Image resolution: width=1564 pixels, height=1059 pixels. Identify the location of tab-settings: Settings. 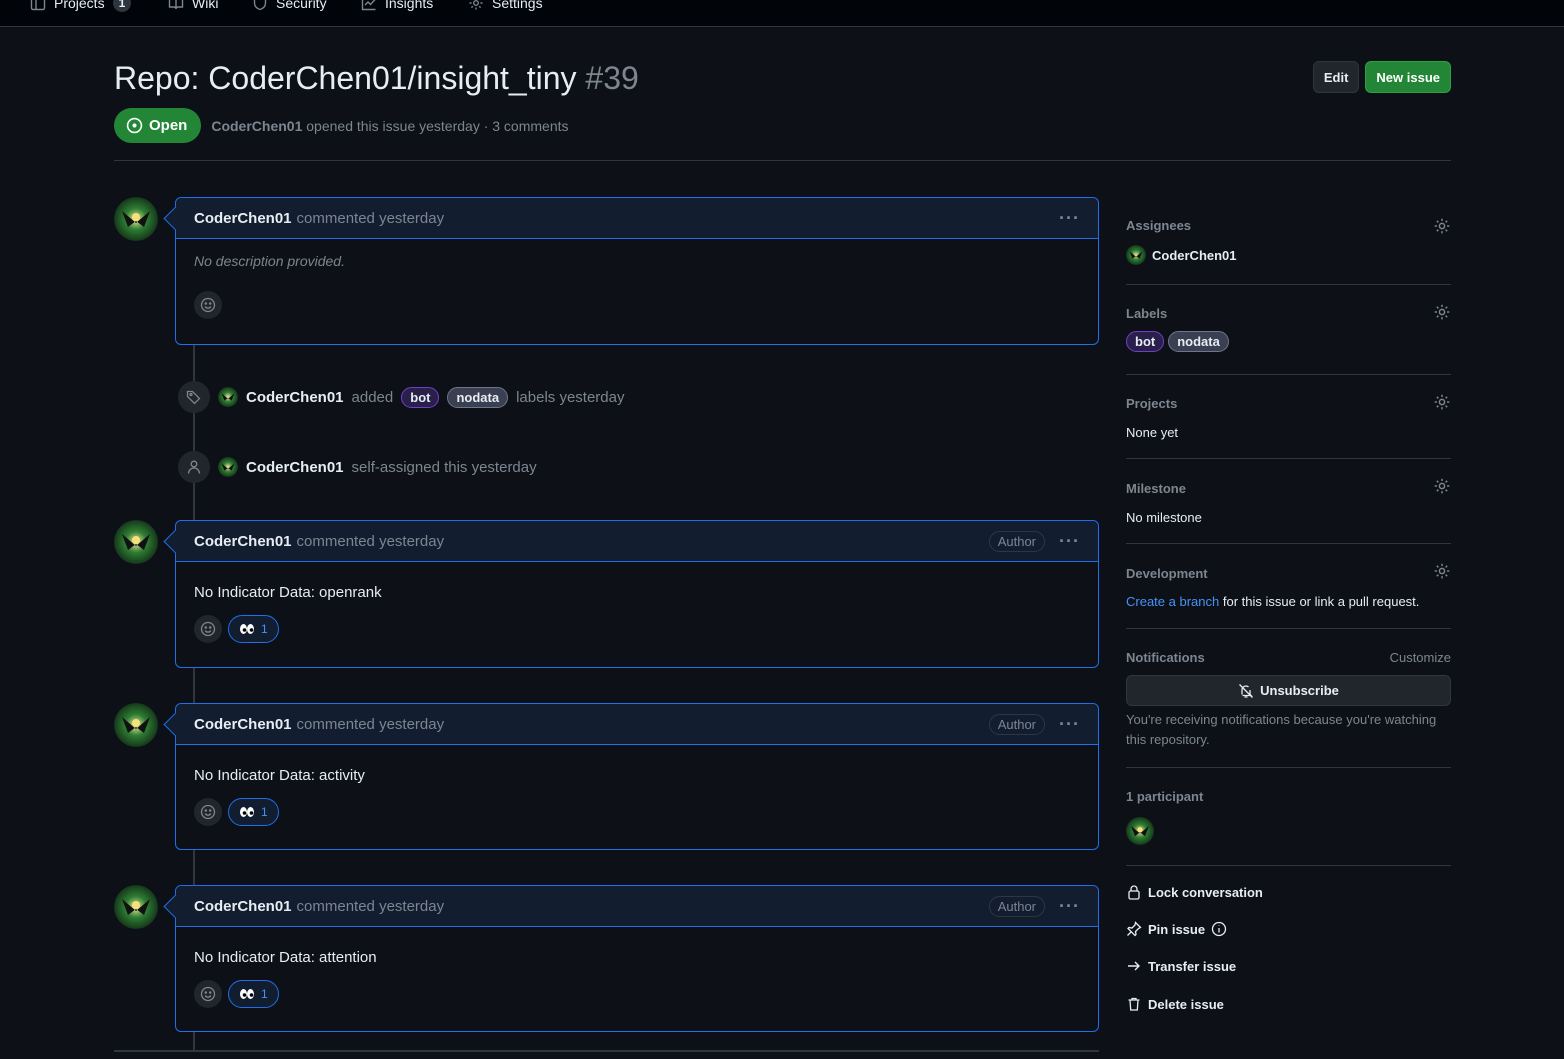
(505, 7).